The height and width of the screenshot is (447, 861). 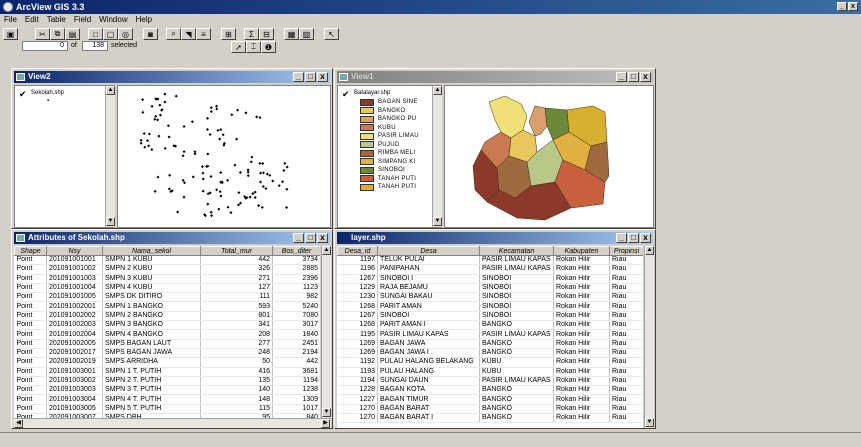 What do you see at coordinates (428, 381) in the screenshot?
I see `table-cell: SUNGAI DAUN` at bounding box center [428, 381].